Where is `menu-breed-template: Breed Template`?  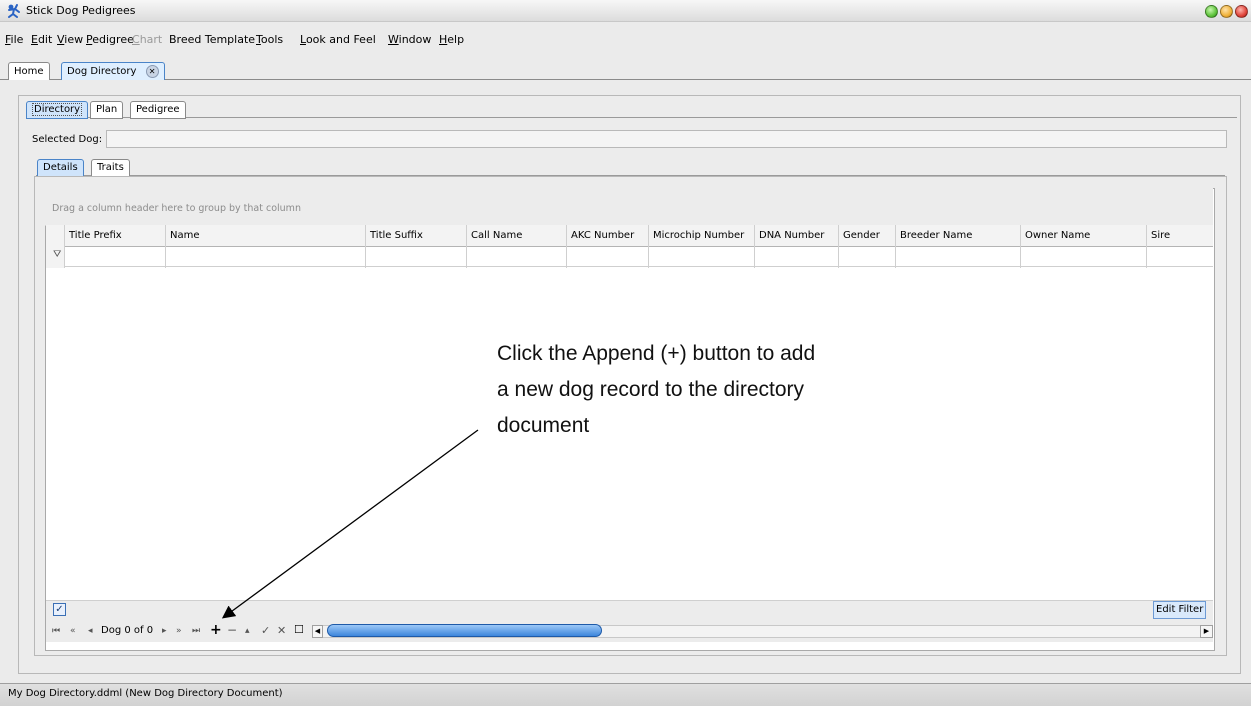 menu-breed-template: Breed Template is located at coordinates (212, 39).